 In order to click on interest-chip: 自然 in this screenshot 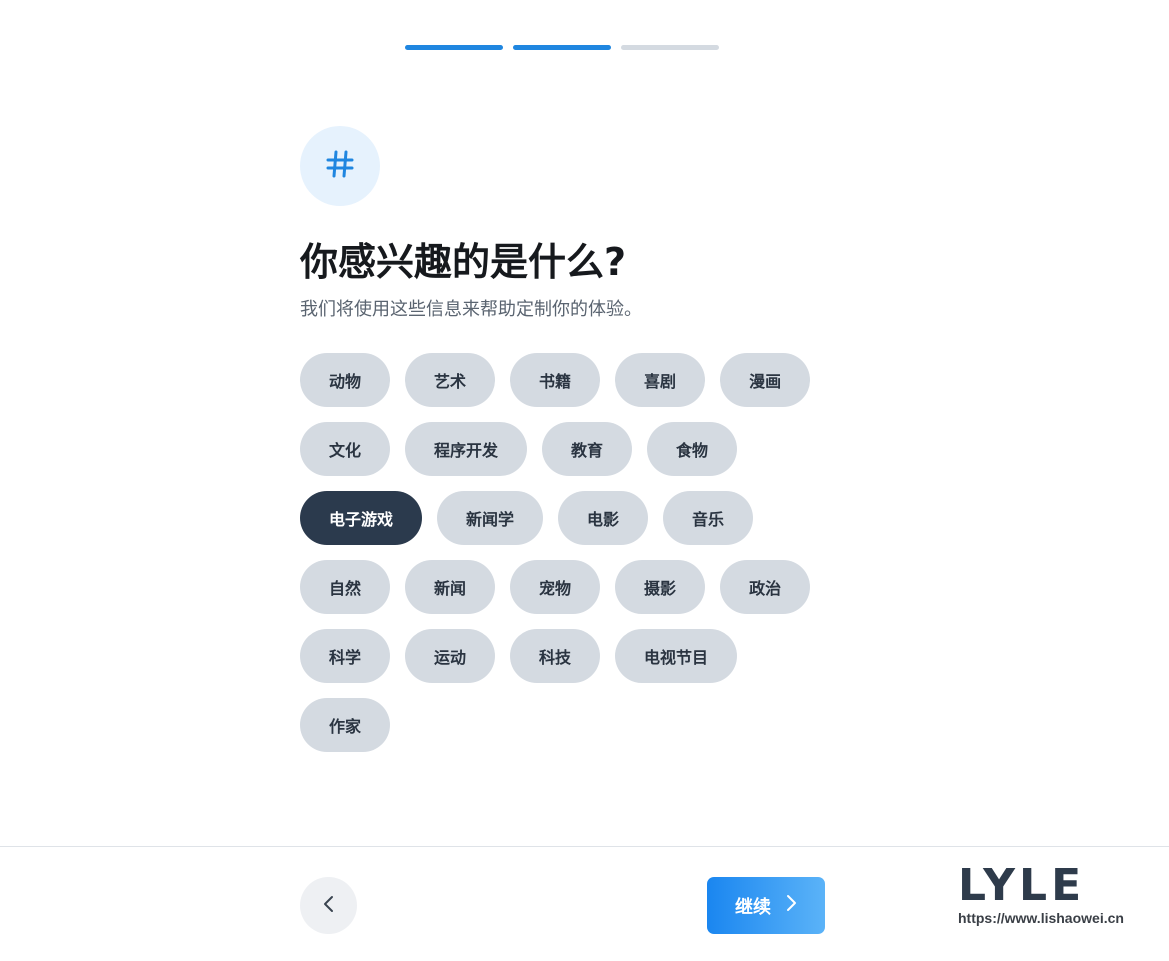, I will do `click(345, 587)`.